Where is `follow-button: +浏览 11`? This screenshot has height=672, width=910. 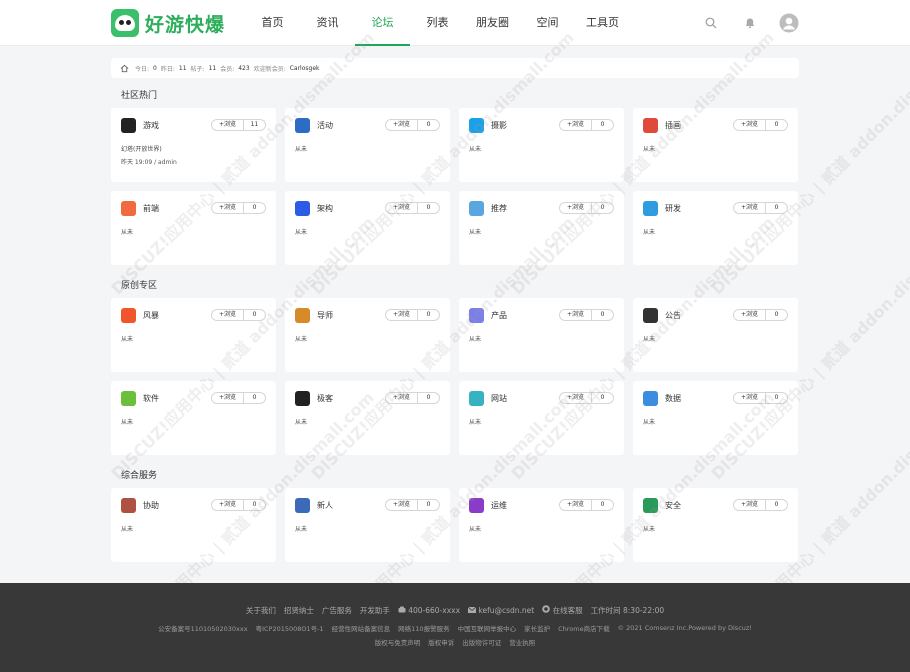
follow-button: +浏览 11 is located at coordinates (238, 125).